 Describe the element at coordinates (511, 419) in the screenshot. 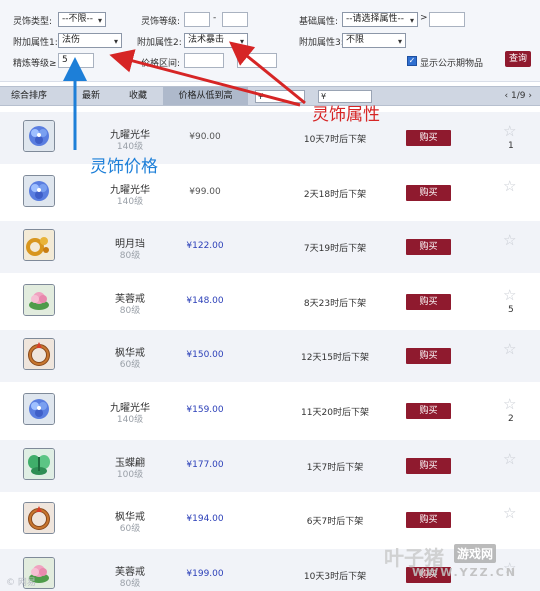

I see `favorite-count: 2` at that location.